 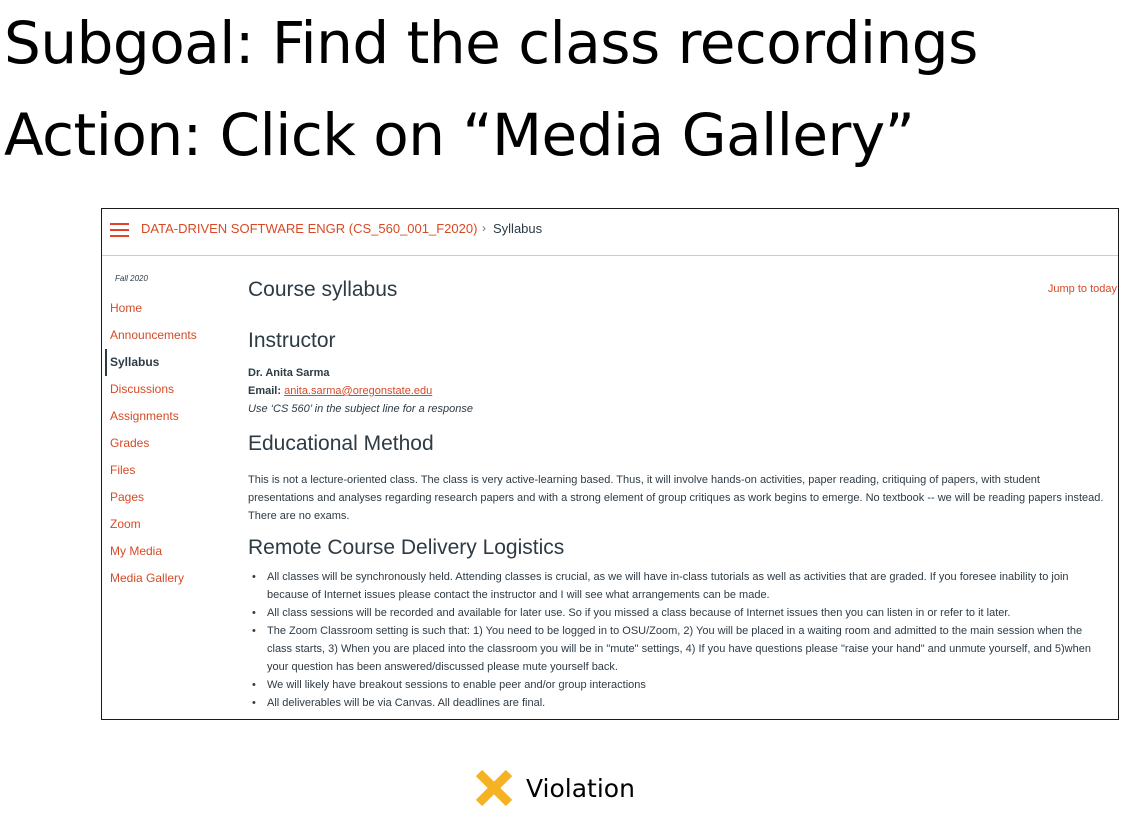 I want to click on subgoal-title: Subgoal: Find the class recordings, so click(x=491, y=43).